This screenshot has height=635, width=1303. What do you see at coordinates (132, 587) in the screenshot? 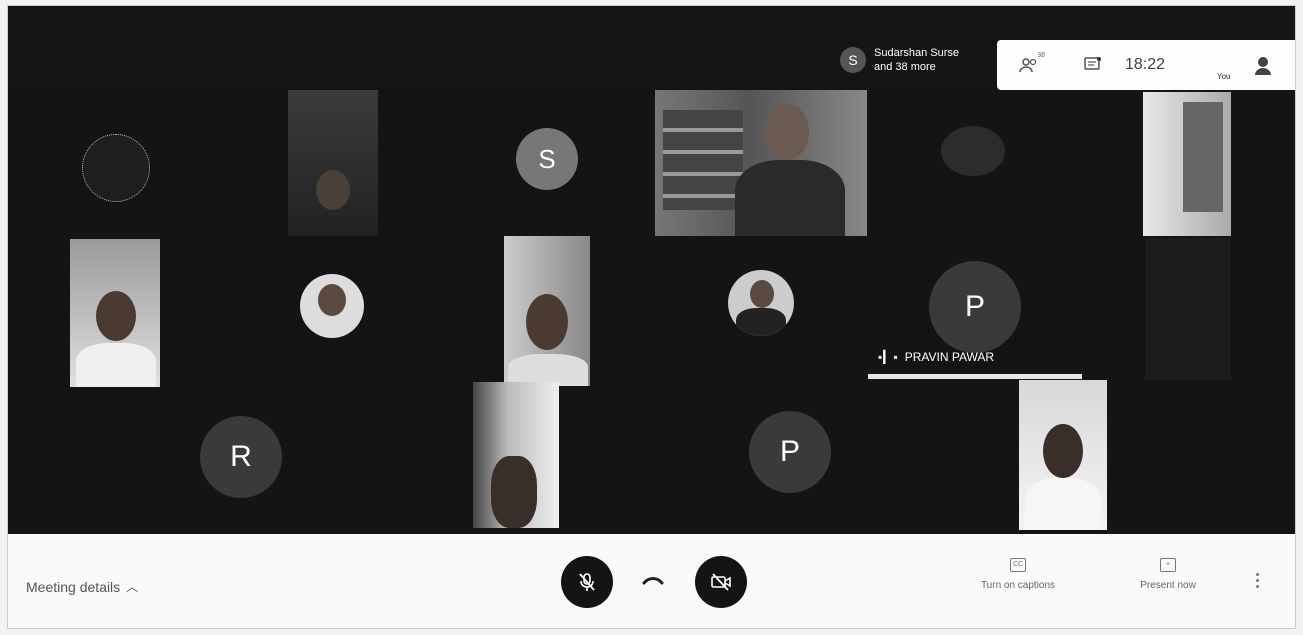
I see `chevron-up-icon: ︿` at bounding box center [132, 587].